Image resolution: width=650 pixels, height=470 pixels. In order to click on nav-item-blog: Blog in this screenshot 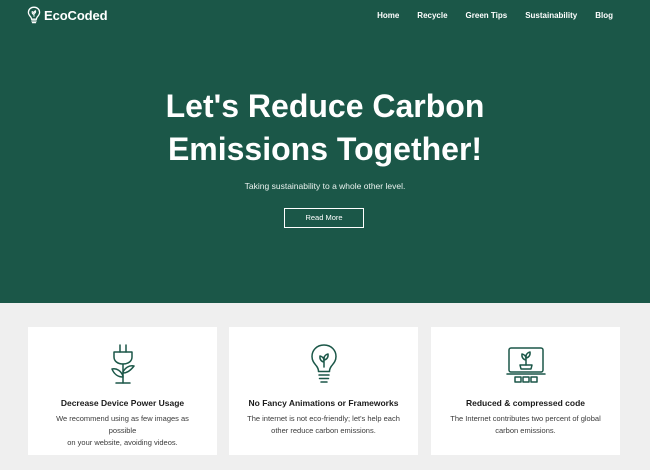, I will do `click(604, 15)`.